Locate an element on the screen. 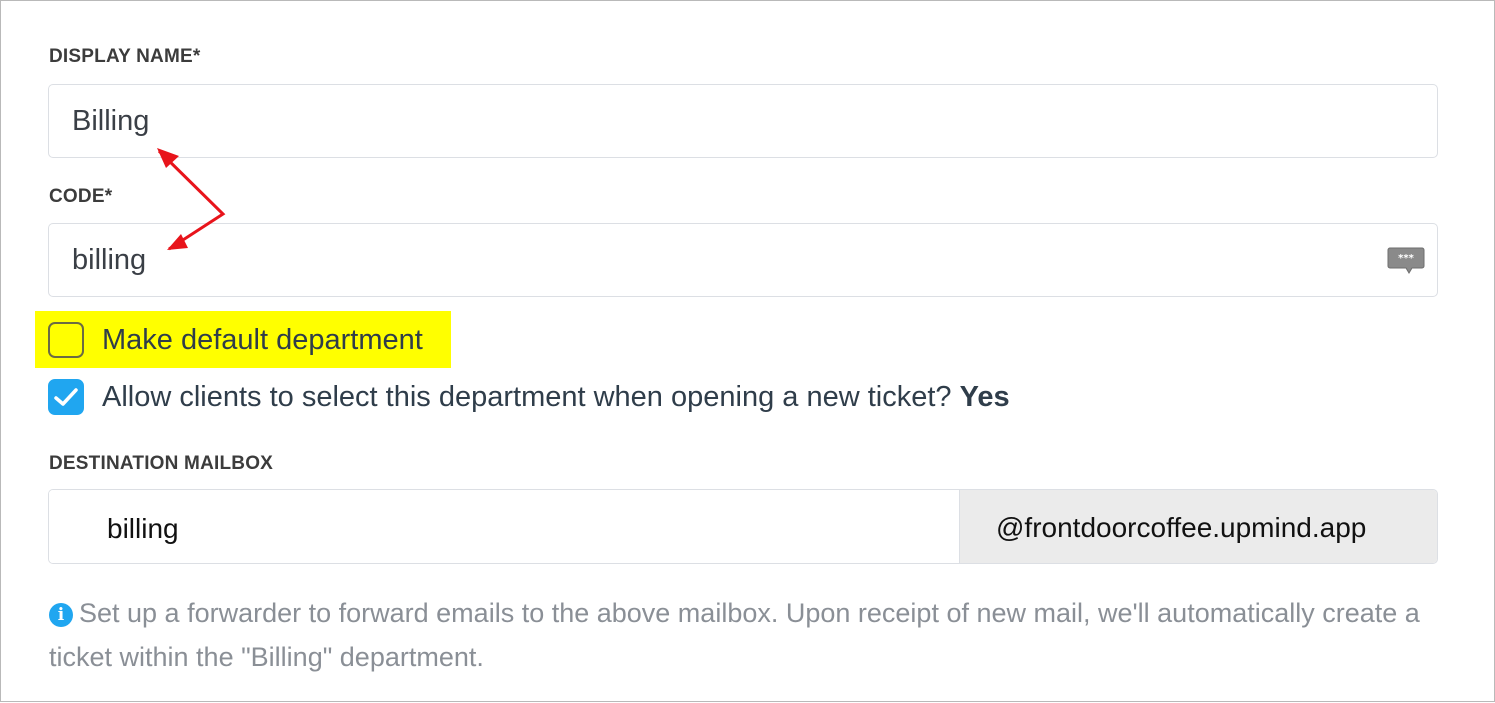 This screenshot has width=1495, height=703. display-name-value: Billing is located at coordinates (111, 121).